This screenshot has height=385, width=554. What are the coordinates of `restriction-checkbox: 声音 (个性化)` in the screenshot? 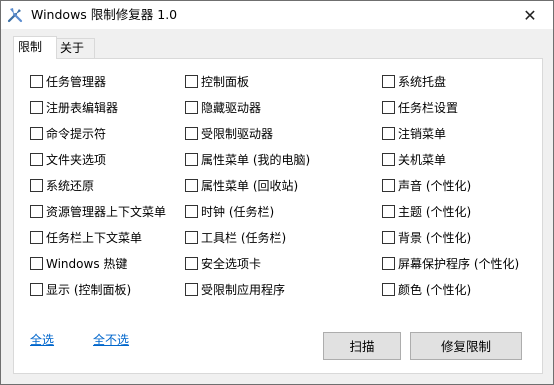 It's located at (426, 185).